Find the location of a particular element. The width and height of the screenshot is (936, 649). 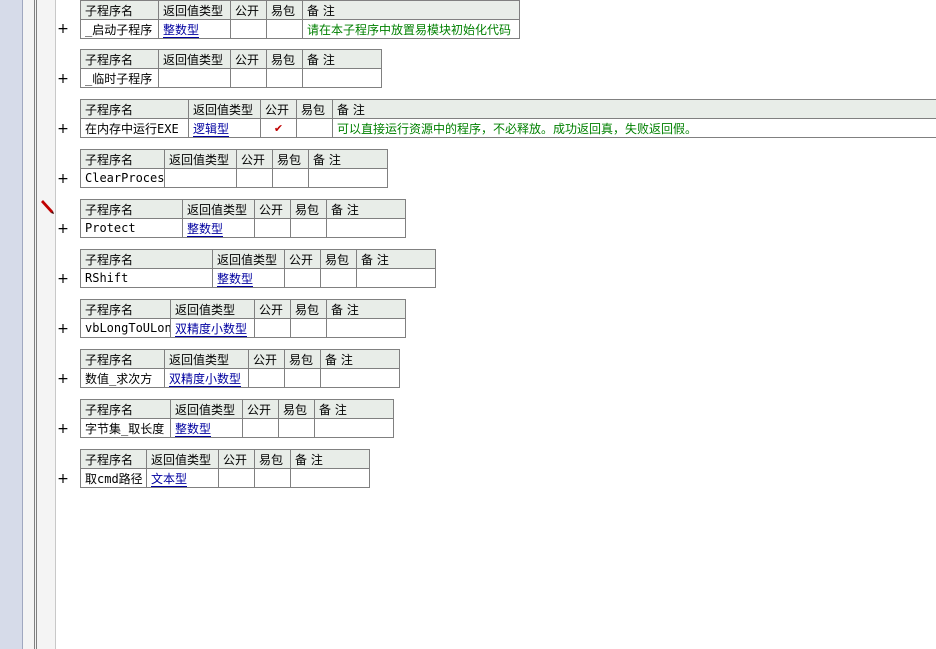

subroutine-name-cell: _临时子程序 is located at coordinates (119, 78).